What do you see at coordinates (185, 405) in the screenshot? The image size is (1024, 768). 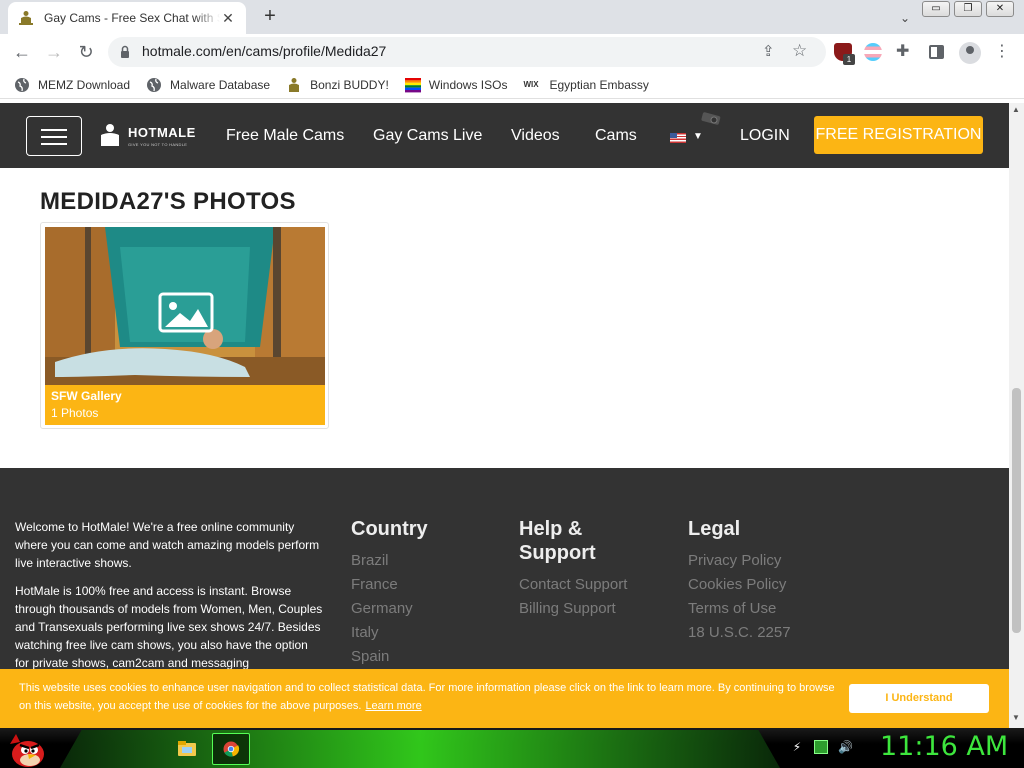 I see `gallery-caption: SFW Gallery 1 Photos` at bounding box center [185, 405].